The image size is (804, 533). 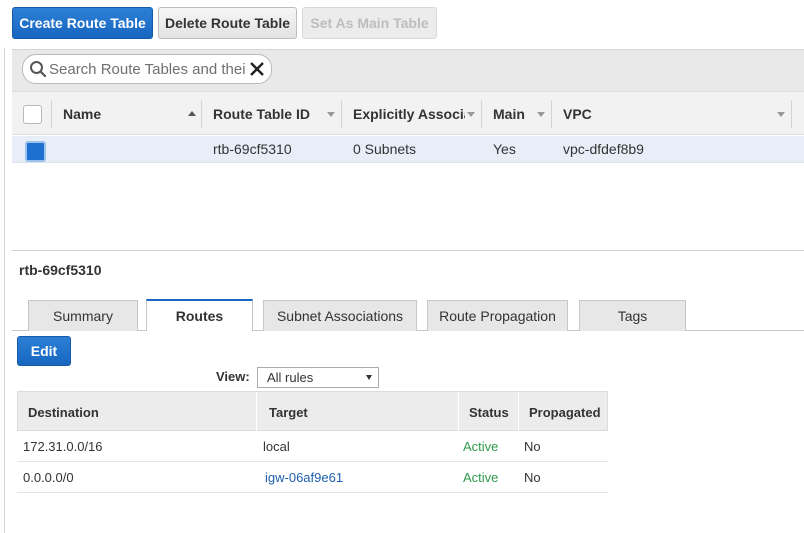 What do you see at coordinates (276, 446) in the screenshot?
I see `cell-target: local` at bounding box center [276, 446].